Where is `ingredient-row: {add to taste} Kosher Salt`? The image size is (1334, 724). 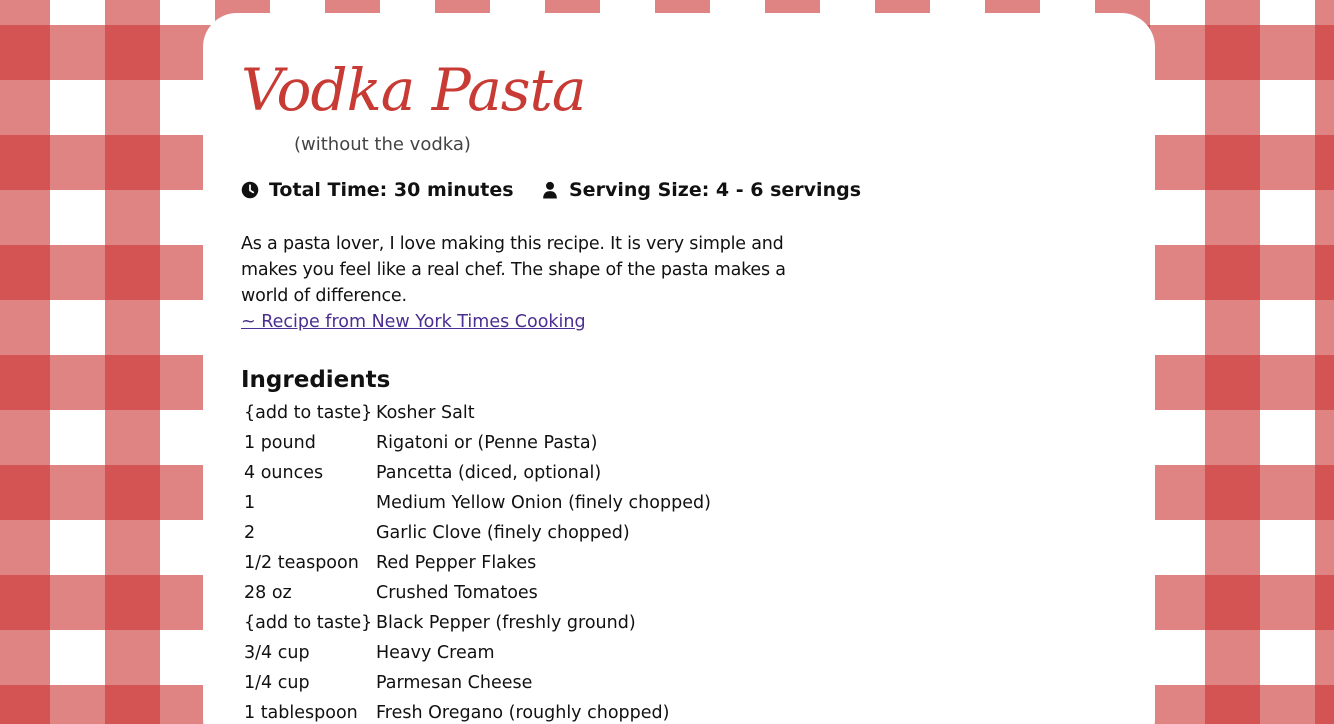 ingredient-row: {add to taste} Kosher Salt is located at coordinates (476, 413).